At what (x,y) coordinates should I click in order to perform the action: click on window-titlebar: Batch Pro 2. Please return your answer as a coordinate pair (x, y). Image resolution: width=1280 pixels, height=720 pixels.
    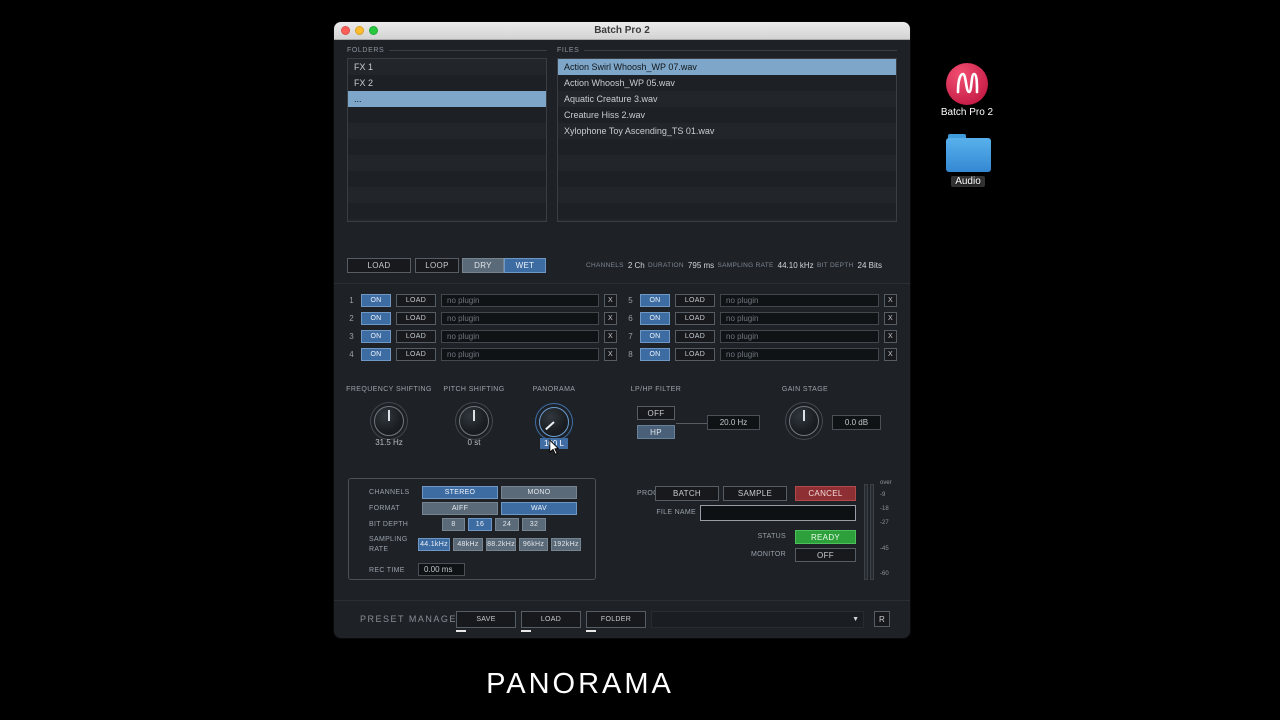
    Looking at the image, I should click on (622, 31).